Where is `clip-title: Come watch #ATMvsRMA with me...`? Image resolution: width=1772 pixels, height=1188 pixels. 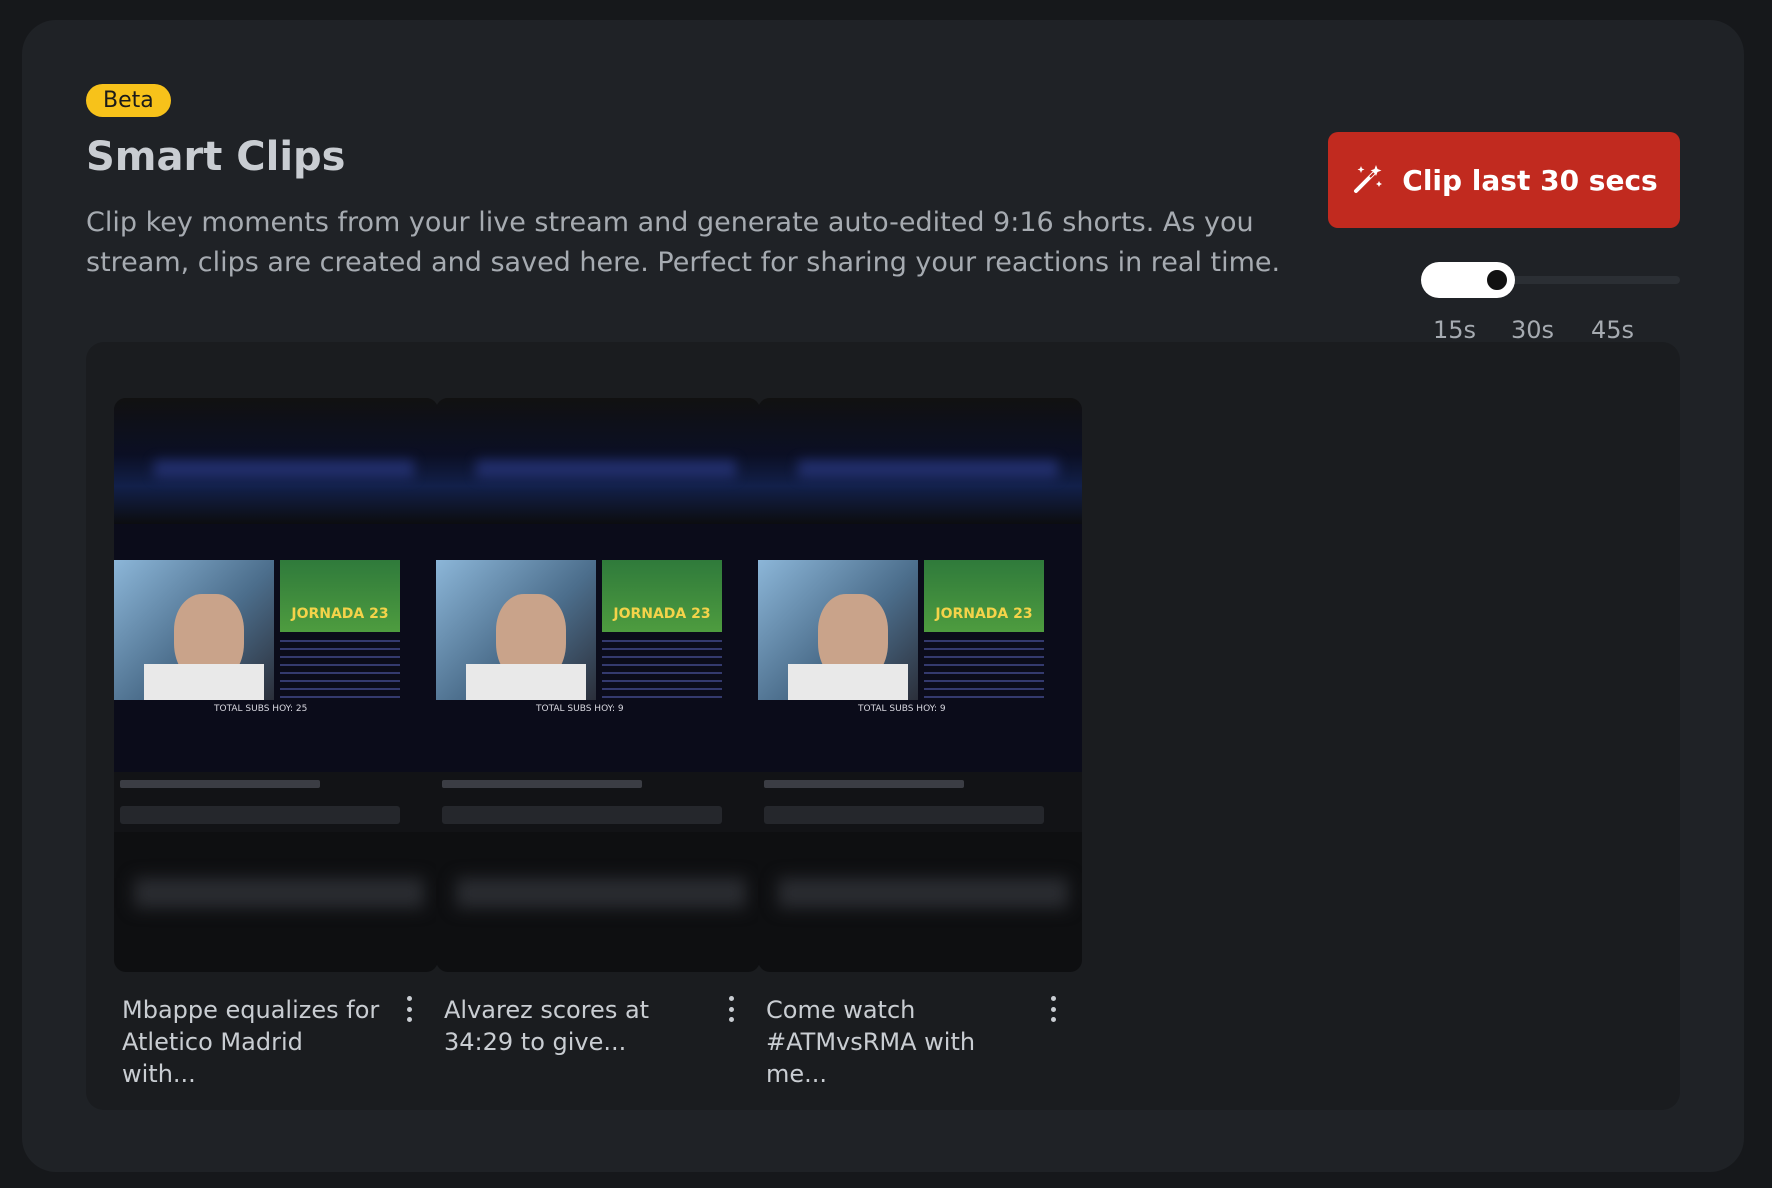
clip-title: Come watch #ATMvsRMA with me... is located at coordinates (896, 1042).